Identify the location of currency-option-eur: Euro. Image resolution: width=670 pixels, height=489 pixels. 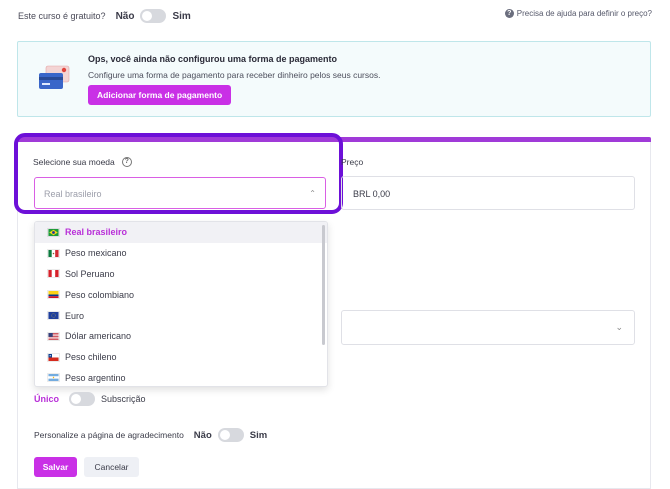
(181, 315).